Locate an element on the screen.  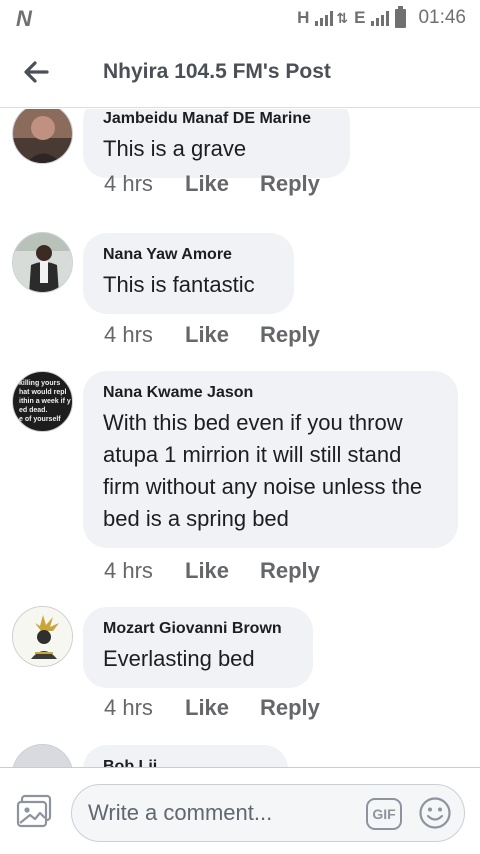
comment-bubble: Bob Lii is located at coordinates (185, 756).